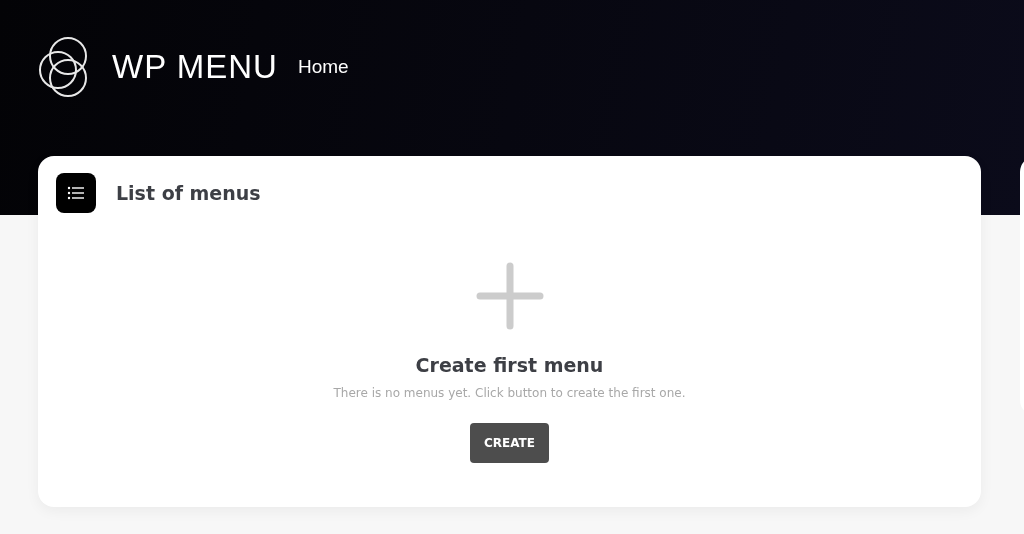 The width and height of the screenshot is (1024, 534). Describe the element at coordinates (509, 365) in the screenshot. I see `empty-heading: Create first menu` at that location.